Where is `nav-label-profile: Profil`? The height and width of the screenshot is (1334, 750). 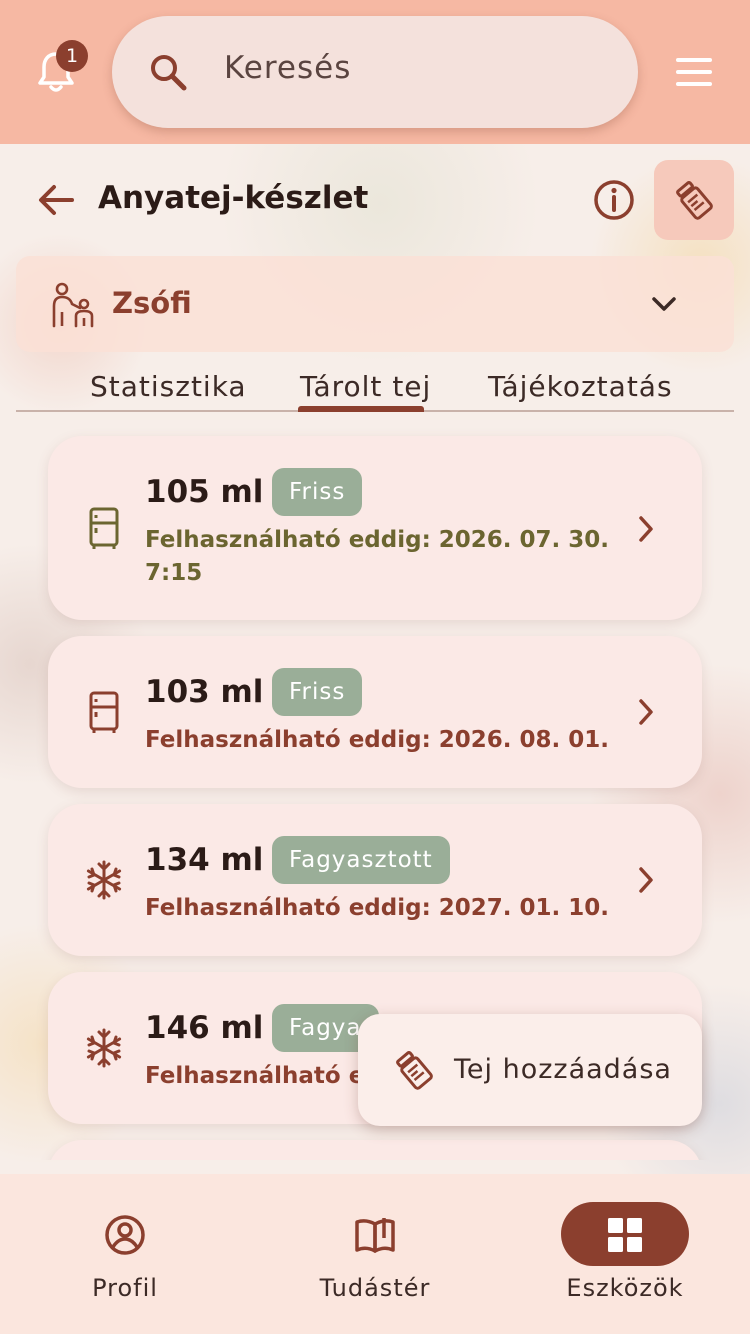
nav-label-profile: Profil is located at coordinates (125, 1288).